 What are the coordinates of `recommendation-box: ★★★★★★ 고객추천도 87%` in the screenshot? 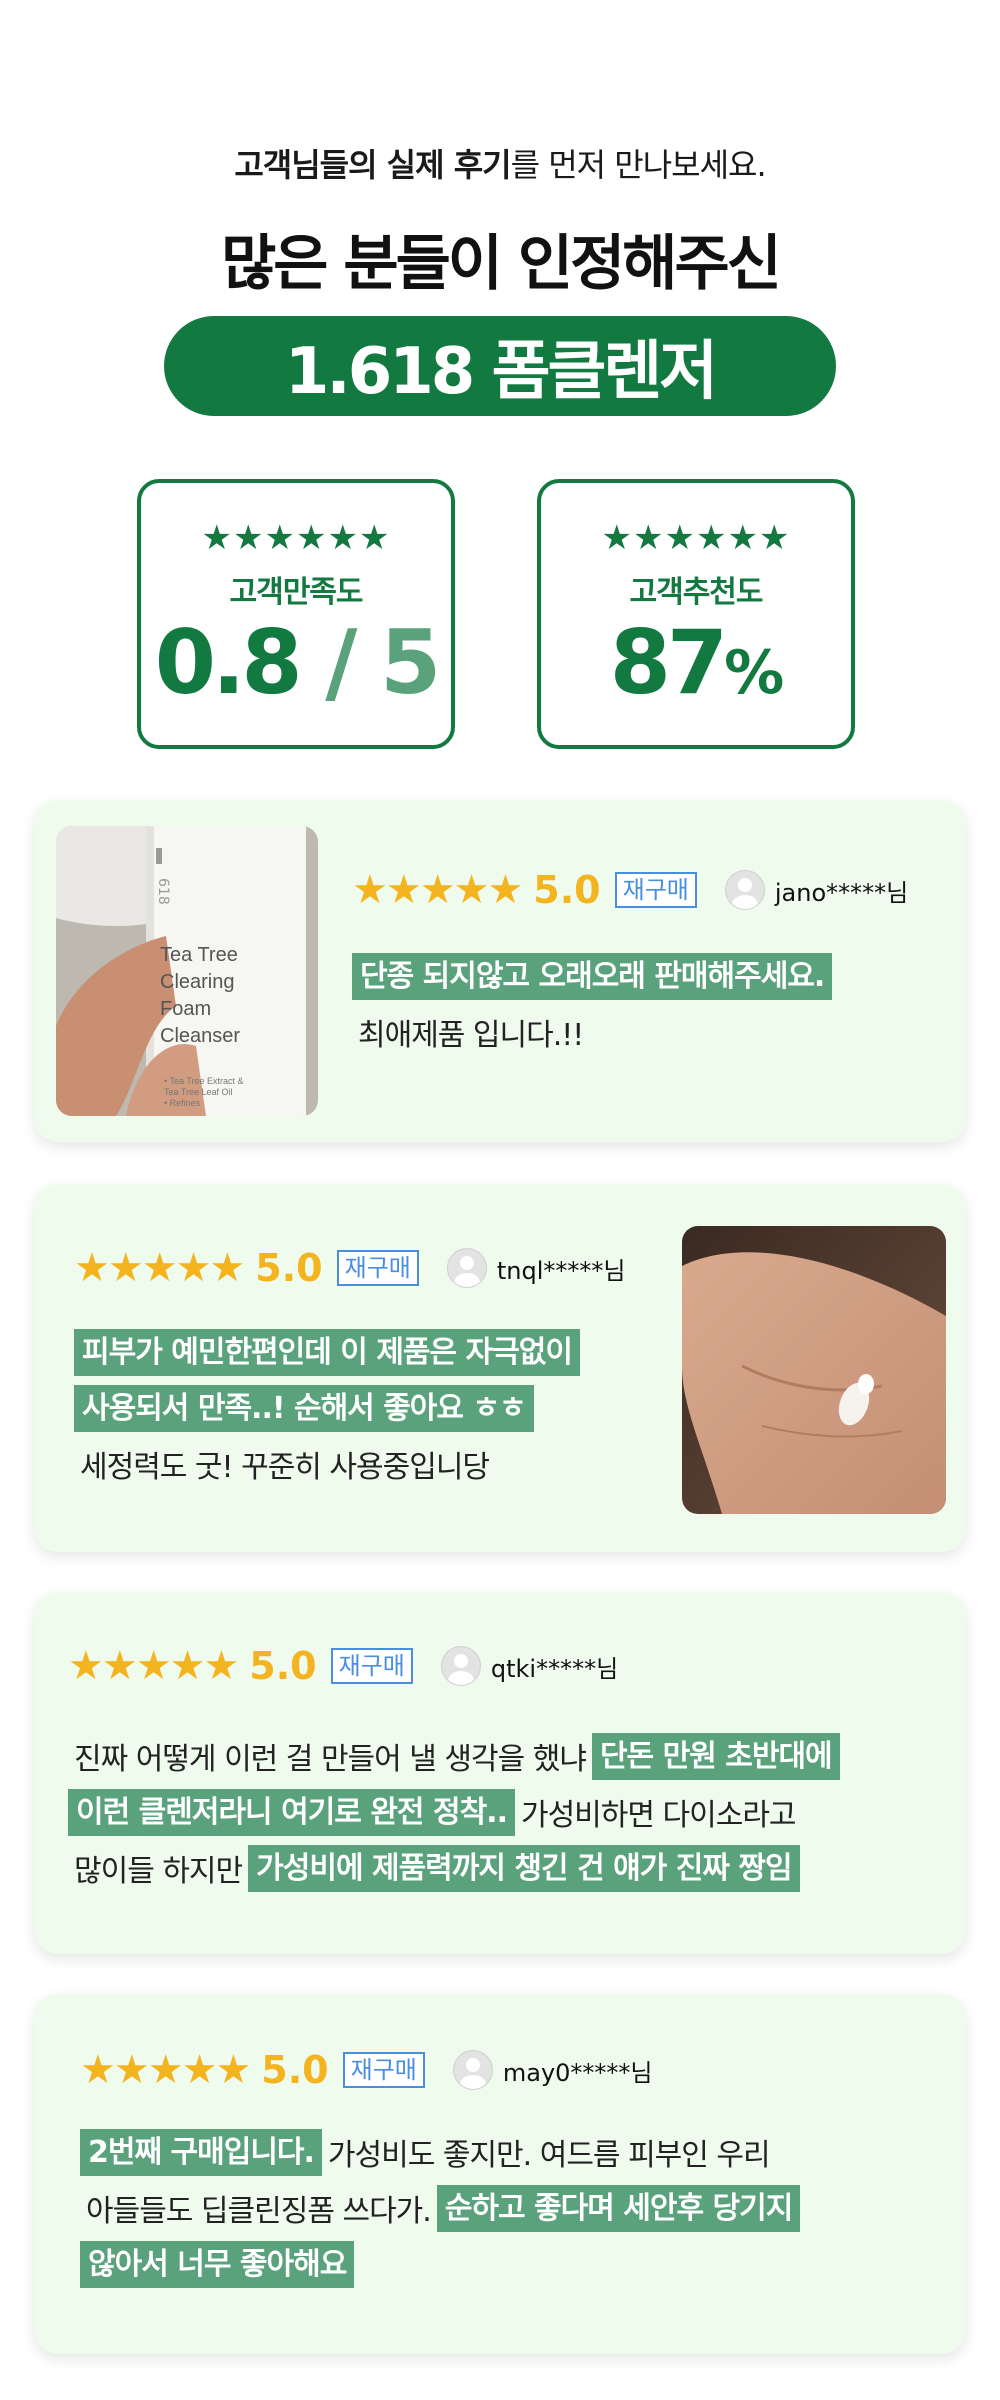 It's located at (696, 614).